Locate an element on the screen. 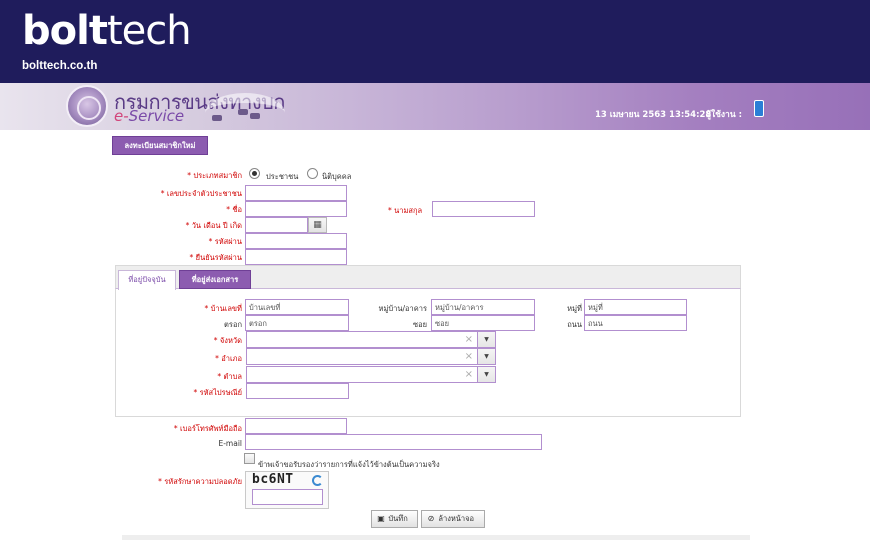  clear-form-icon: ⊘ is located at coordinates (431, 518).